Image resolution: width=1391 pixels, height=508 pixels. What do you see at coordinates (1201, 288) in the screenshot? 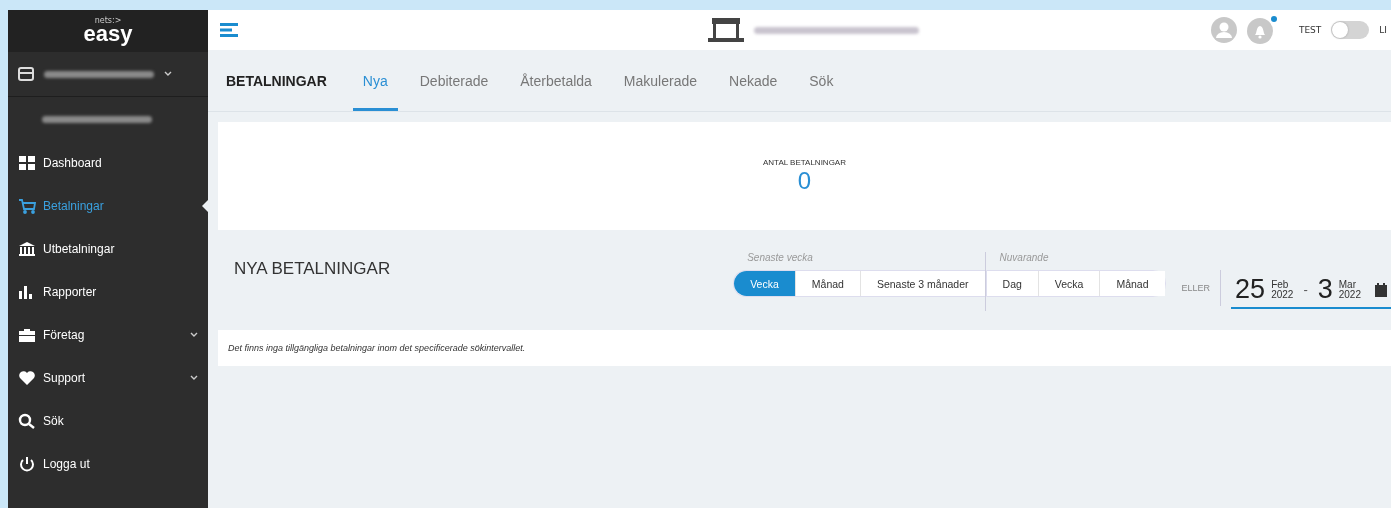
I see `or-label: ELLER` at bounding box center [1201, 288].